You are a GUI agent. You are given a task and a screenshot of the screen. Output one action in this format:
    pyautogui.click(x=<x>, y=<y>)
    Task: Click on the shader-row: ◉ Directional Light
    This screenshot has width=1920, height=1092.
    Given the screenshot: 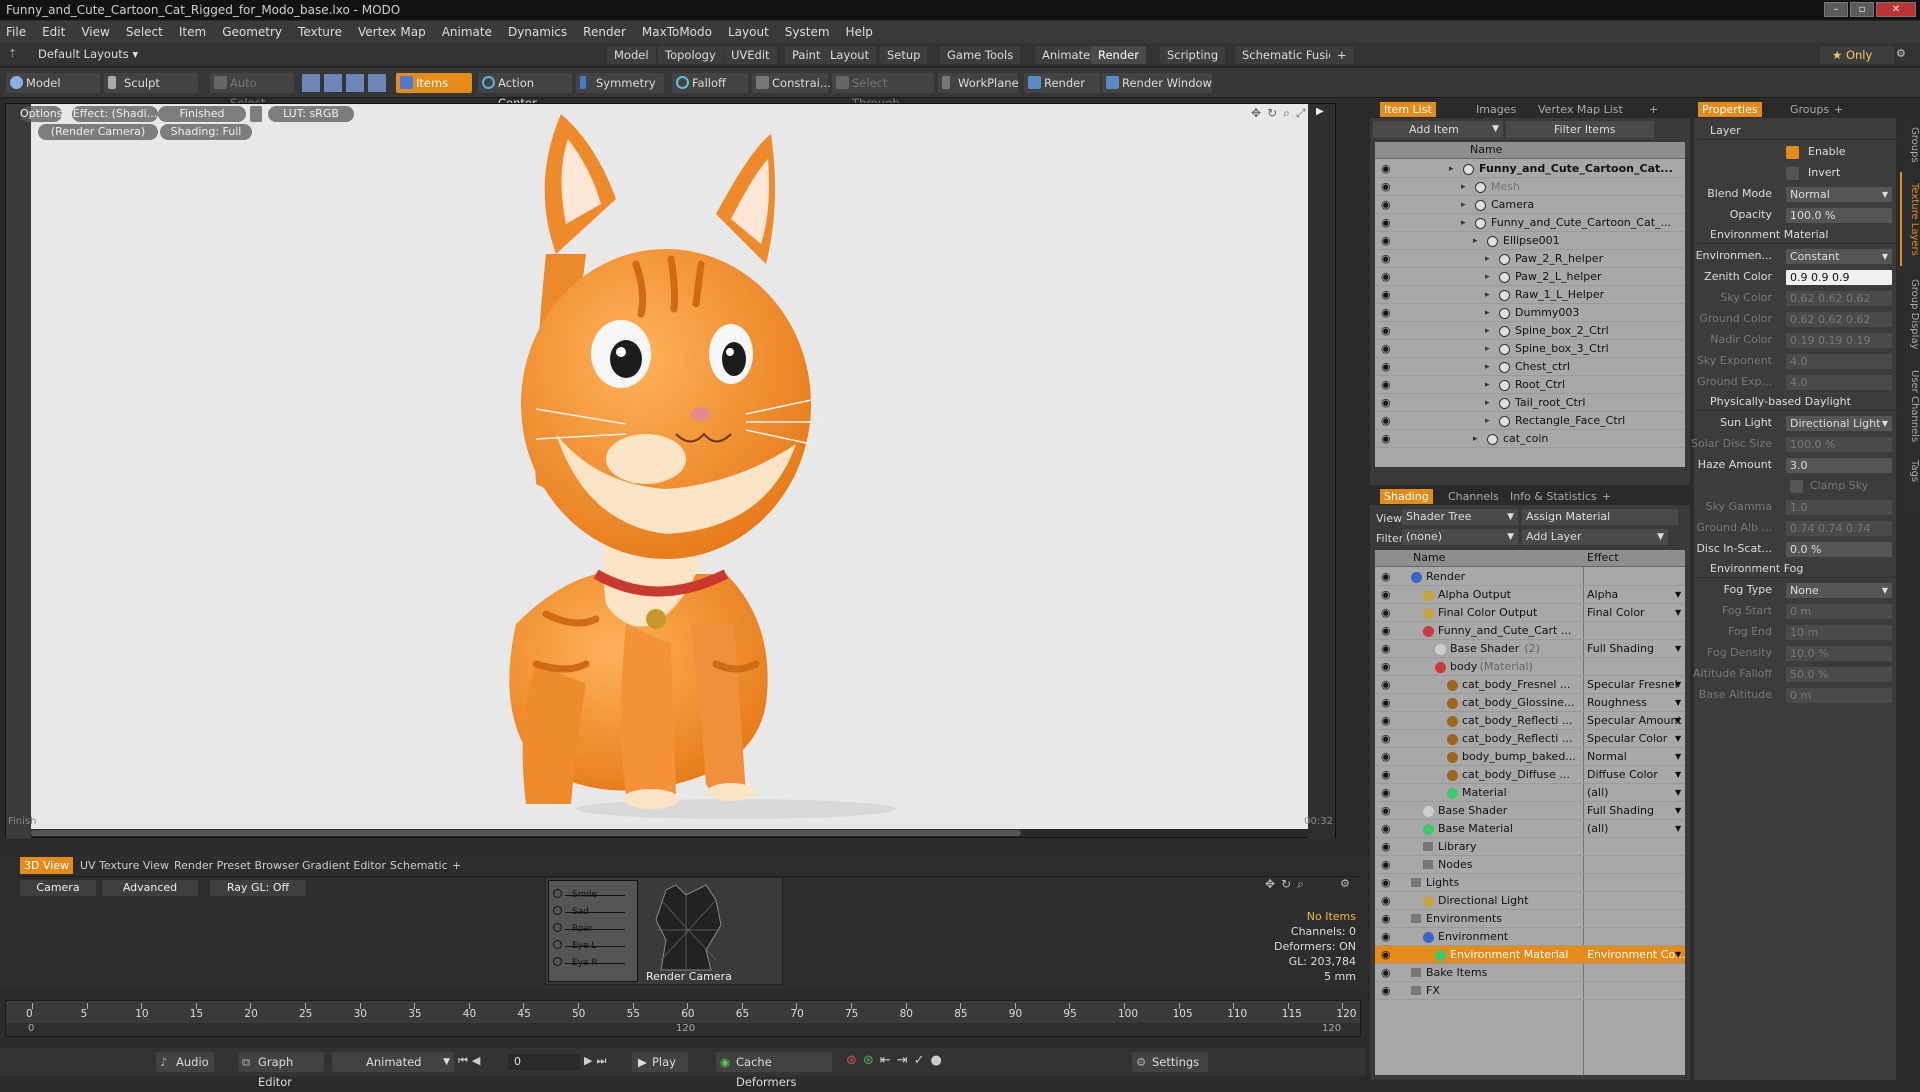 What is the action you would take?
    pyautogui.click(x=1530, y=901)
    